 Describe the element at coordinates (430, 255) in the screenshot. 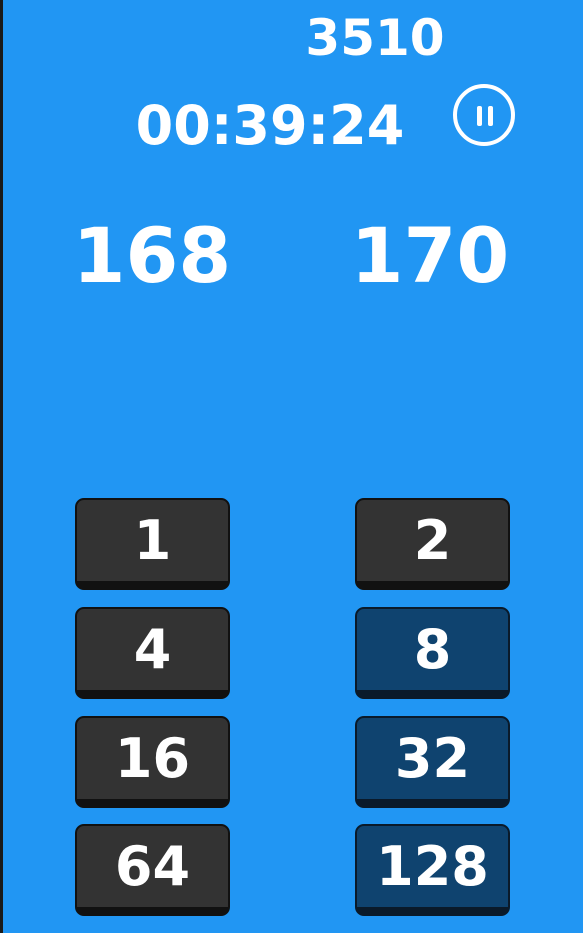

I see `target-number-right: 170` at that location.